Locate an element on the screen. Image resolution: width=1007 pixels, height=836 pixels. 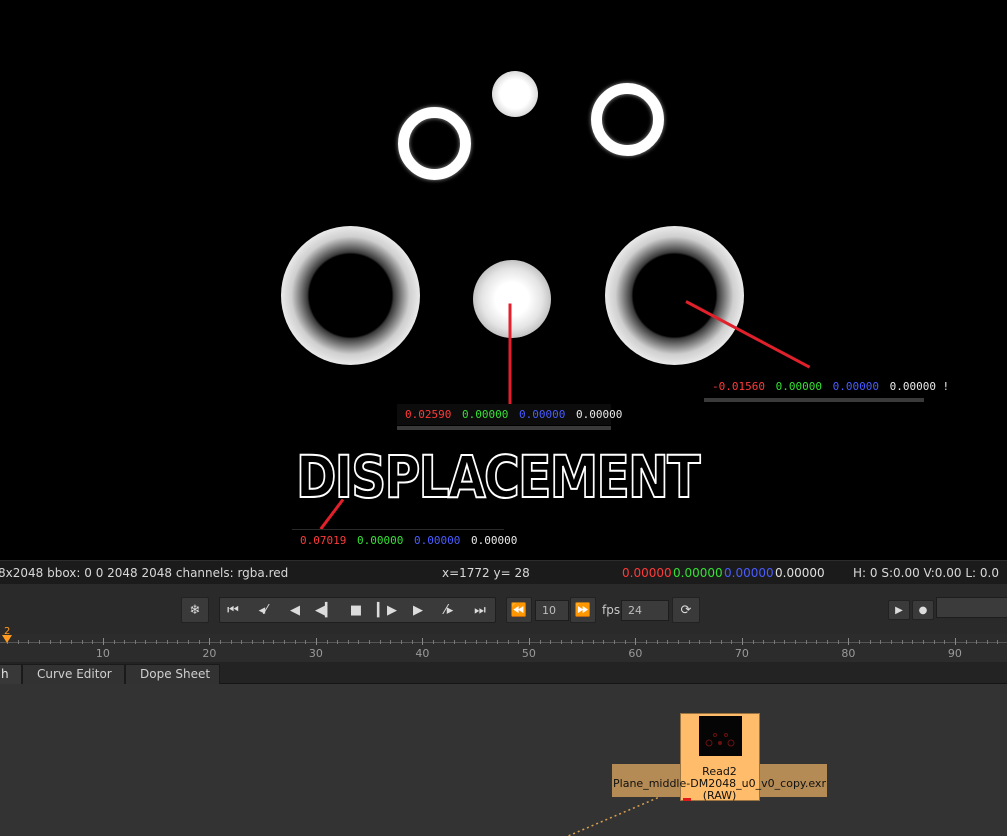
play-backward-icon: ◀▎ is located at coordinates (325, 610).